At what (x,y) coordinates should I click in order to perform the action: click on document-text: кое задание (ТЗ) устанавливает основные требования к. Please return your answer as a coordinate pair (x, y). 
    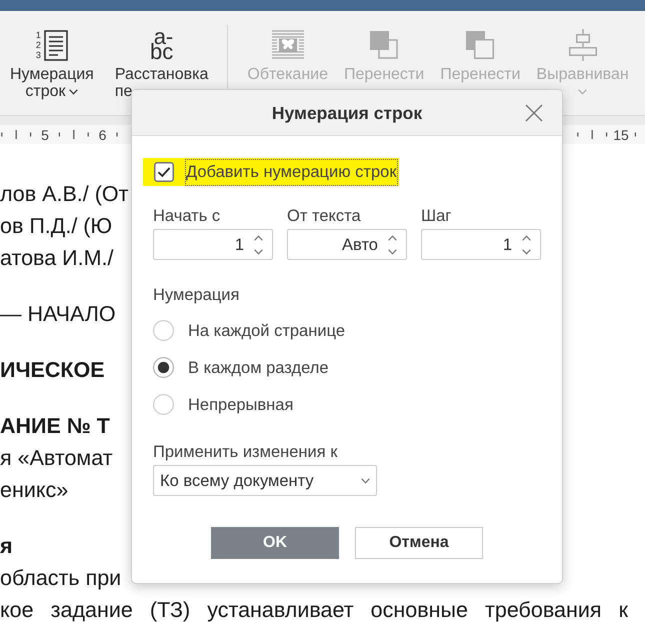
    Looking at the image, I should click on (314, 610).